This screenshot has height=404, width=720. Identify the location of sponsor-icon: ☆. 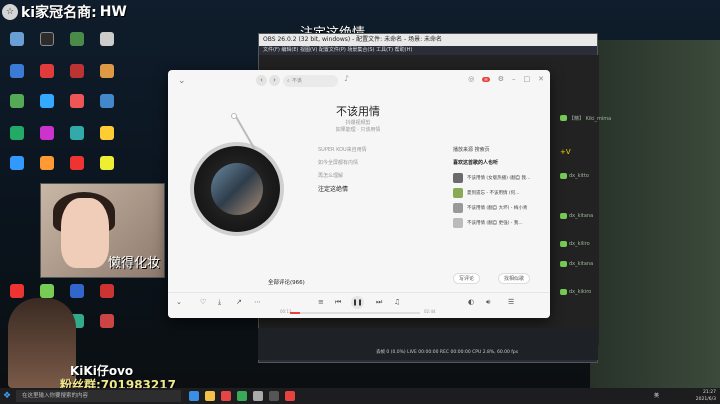
(10, 12).